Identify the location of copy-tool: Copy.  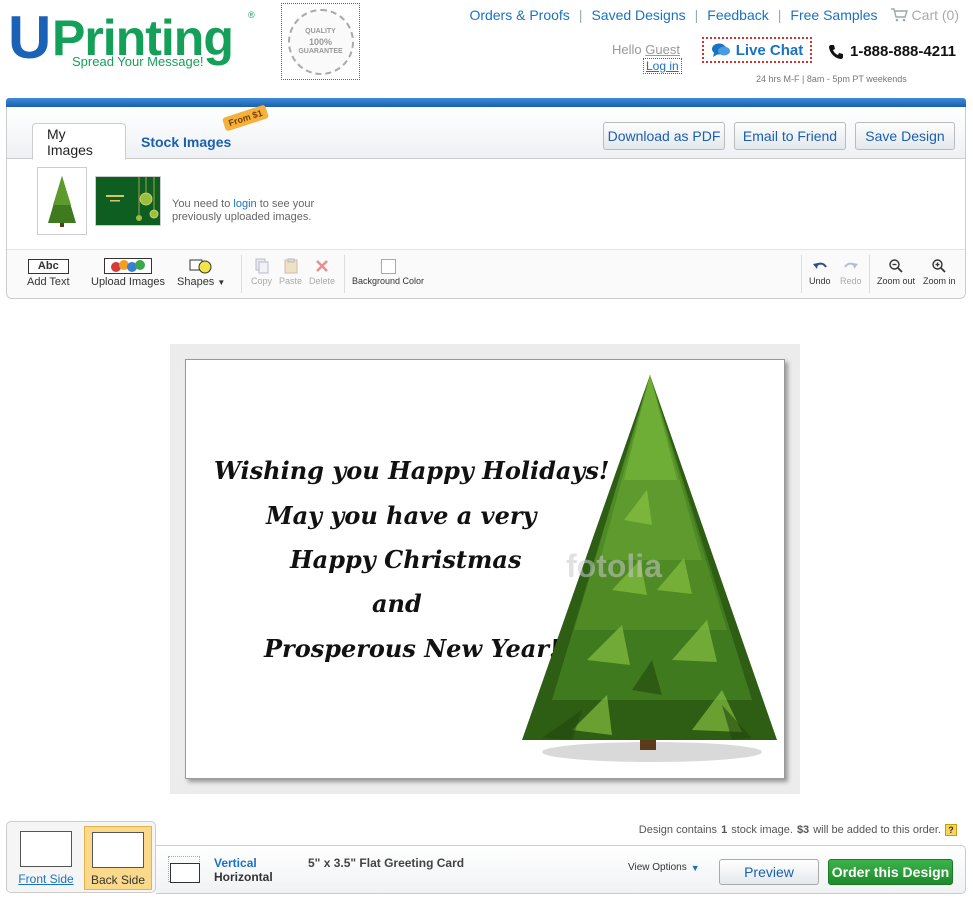
(261, 271).